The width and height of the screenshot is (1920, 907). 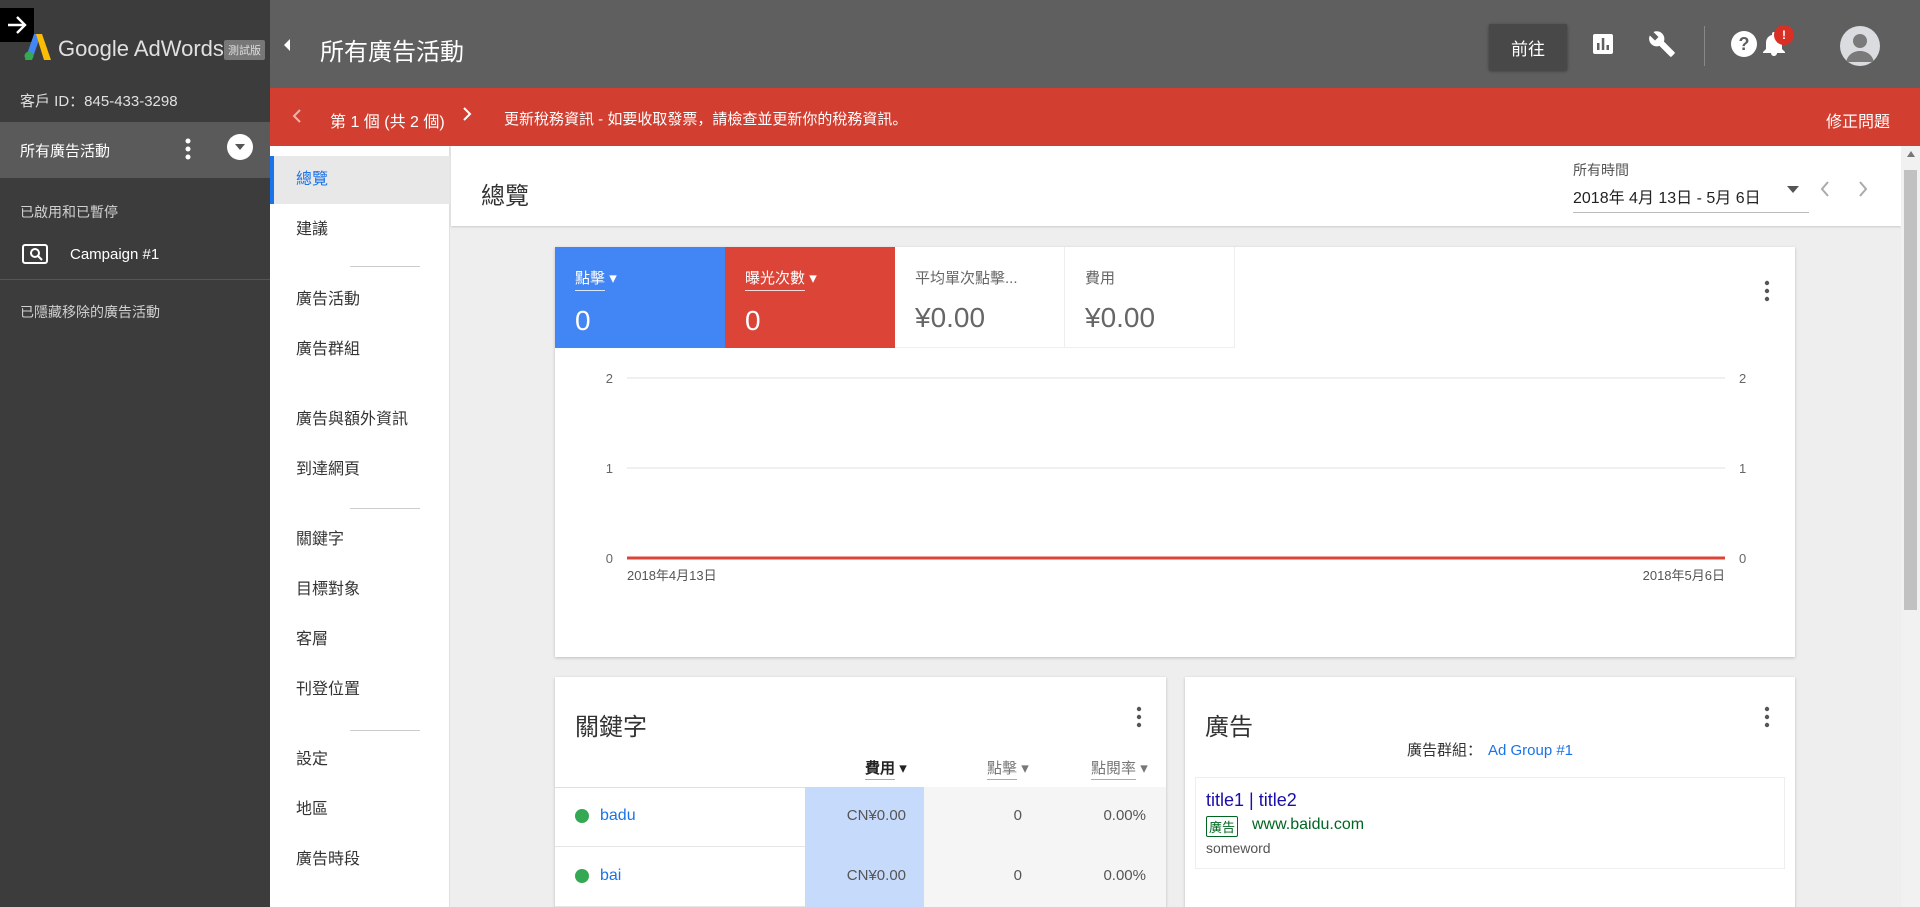 I want to click on nav-item-locations: 地區, so click(x=360, y=810).